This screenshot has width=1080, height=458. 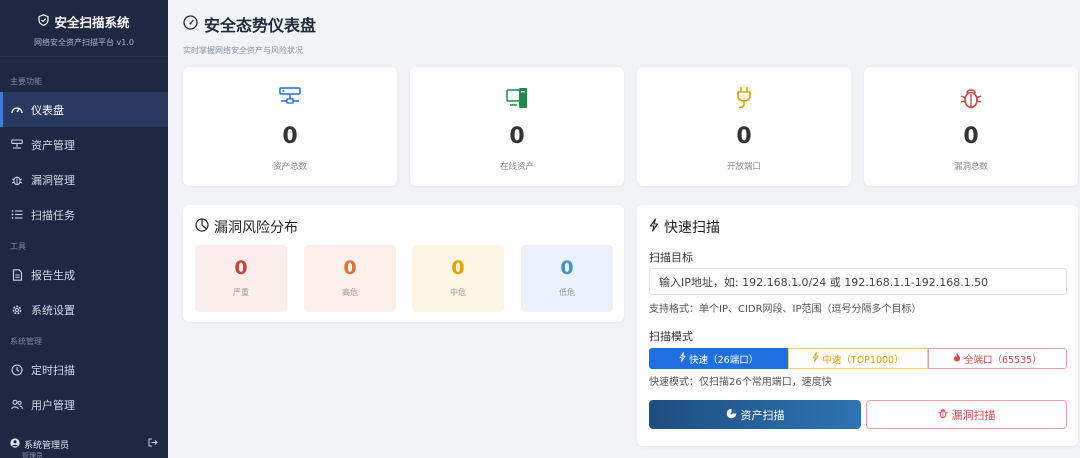 What do you see at coordinates (863, 360) in the screenshot?
I see `mode-label: 中速（TOP1000）` at bounding box center [863, 360].